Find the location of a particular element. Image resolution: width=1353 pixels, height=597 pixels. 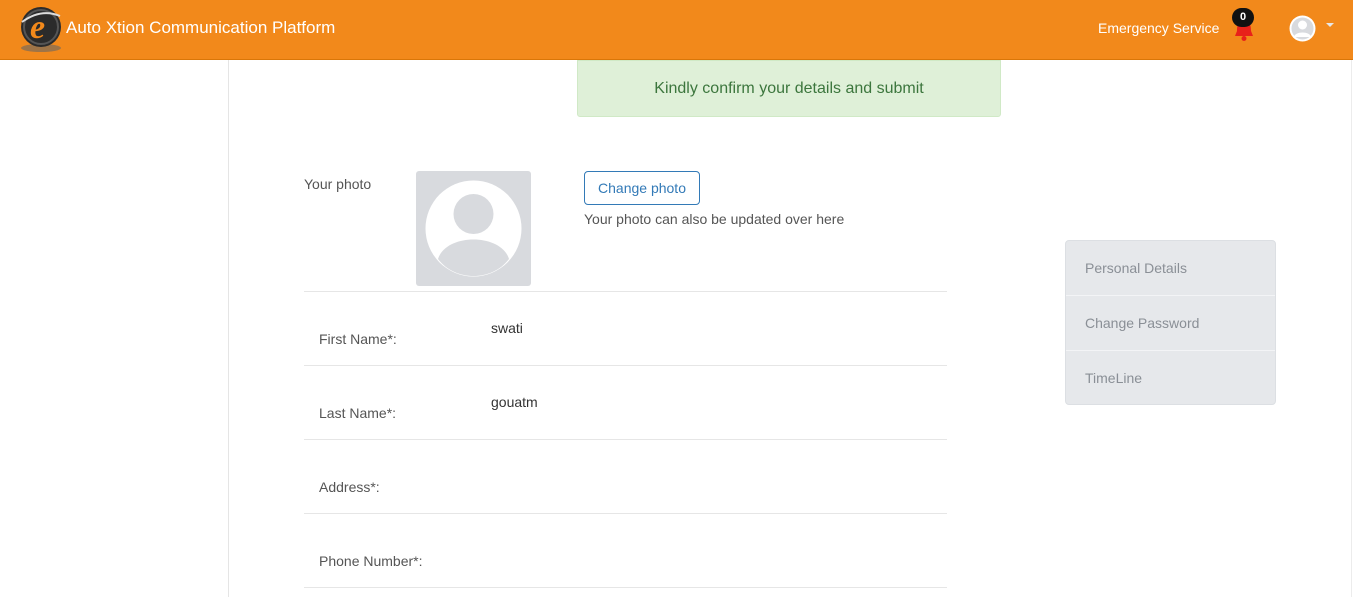

chevron-down-icon is located at coordinates (1330, 25).